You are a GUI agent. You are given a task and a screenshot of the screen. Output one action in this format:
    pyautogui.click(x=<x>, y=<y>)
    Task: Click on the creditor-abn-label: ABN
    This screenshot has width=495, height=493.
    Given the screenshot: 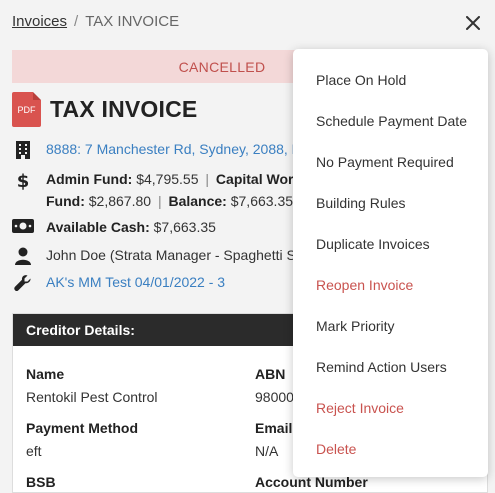 What is the action you would take?
    pyautogui.click(x=270, y=374)
    